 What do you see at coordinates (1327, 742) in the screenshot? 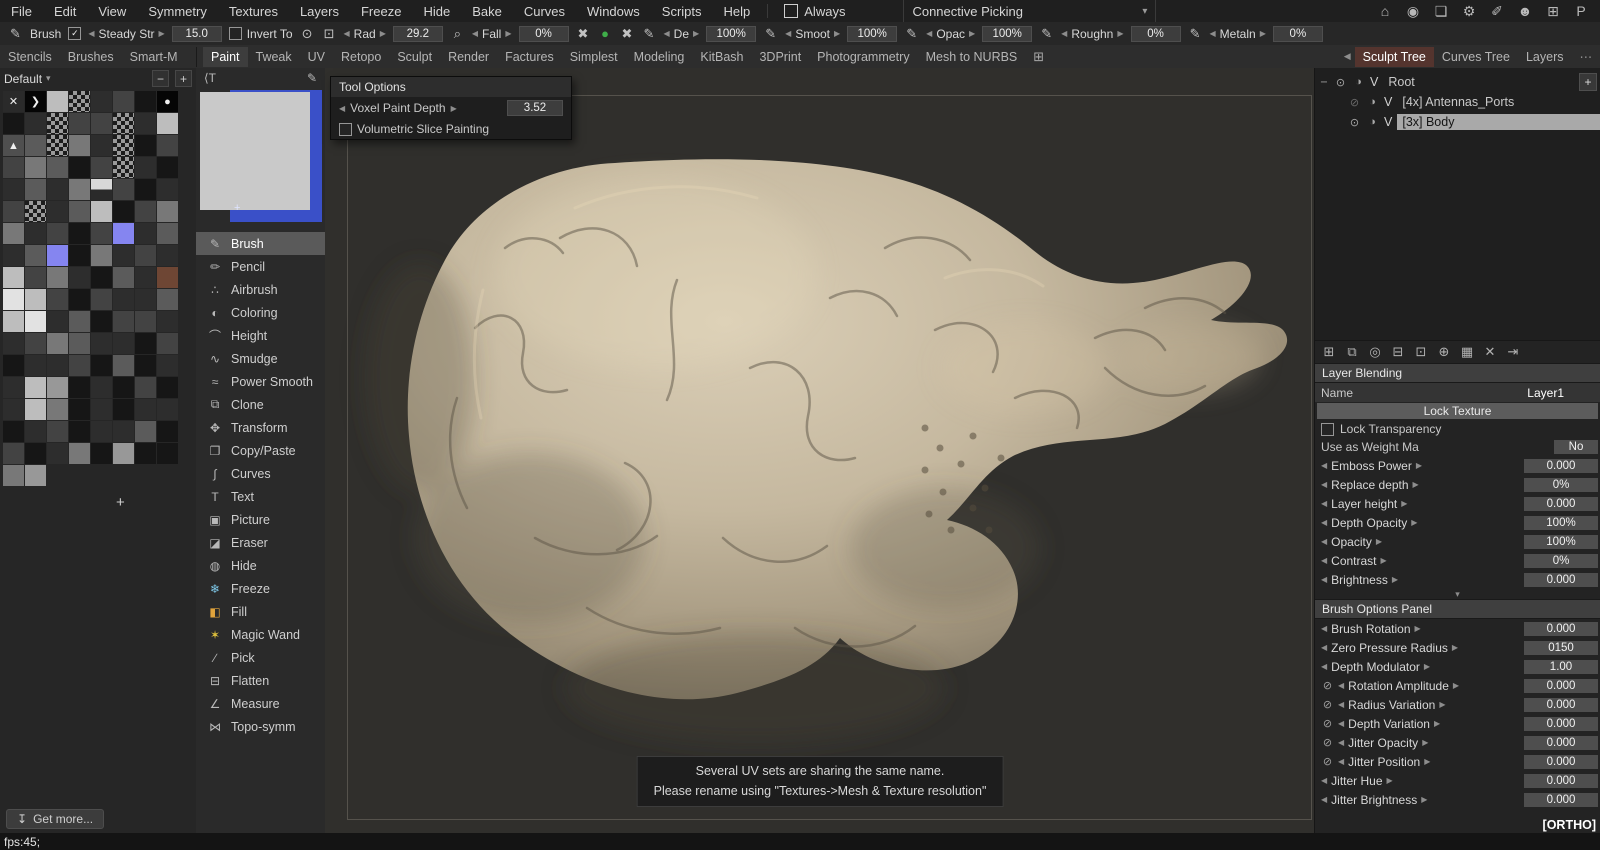
I see `pen-pressure-icon: ⊘` at bounding box center [1327, 742].